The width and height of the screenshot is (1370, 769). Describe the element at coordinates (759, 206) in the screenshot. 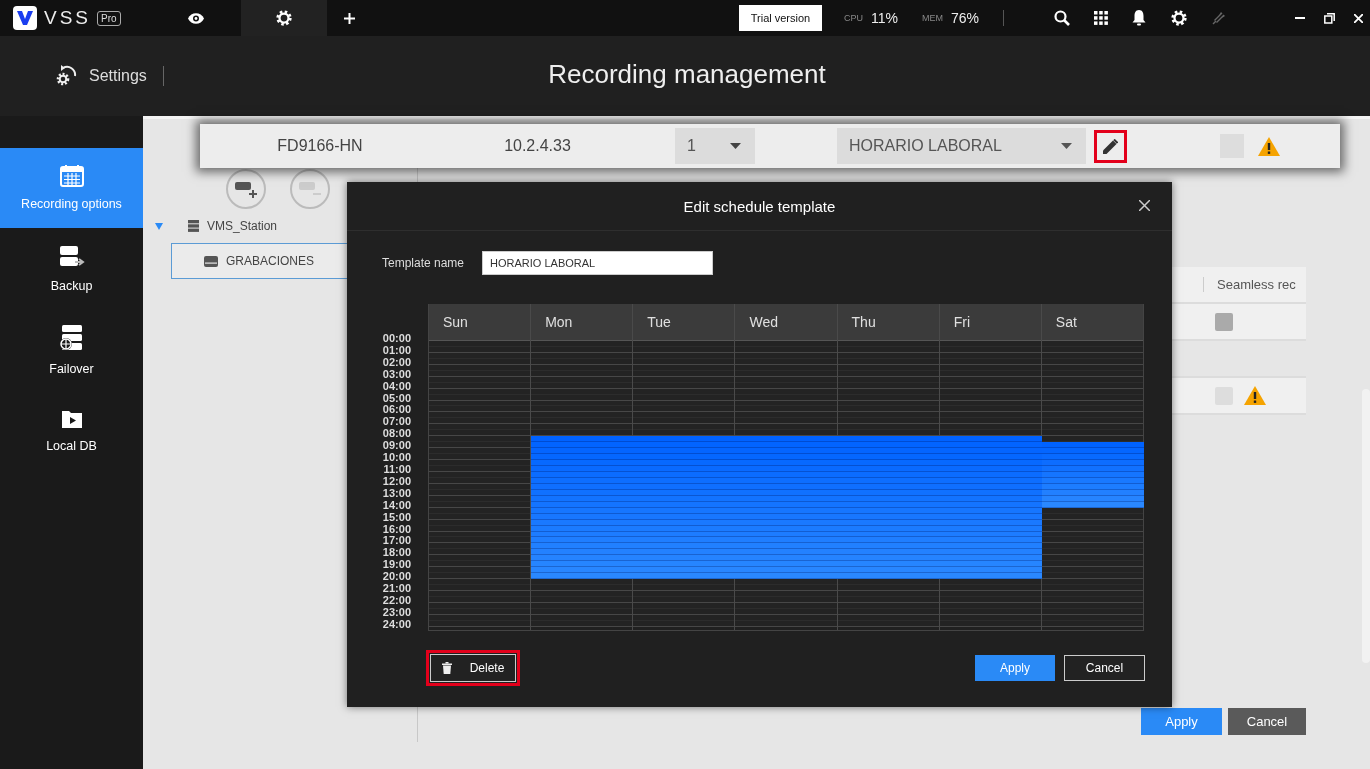

I see `dialog-title: Edit schedule template` at that location.